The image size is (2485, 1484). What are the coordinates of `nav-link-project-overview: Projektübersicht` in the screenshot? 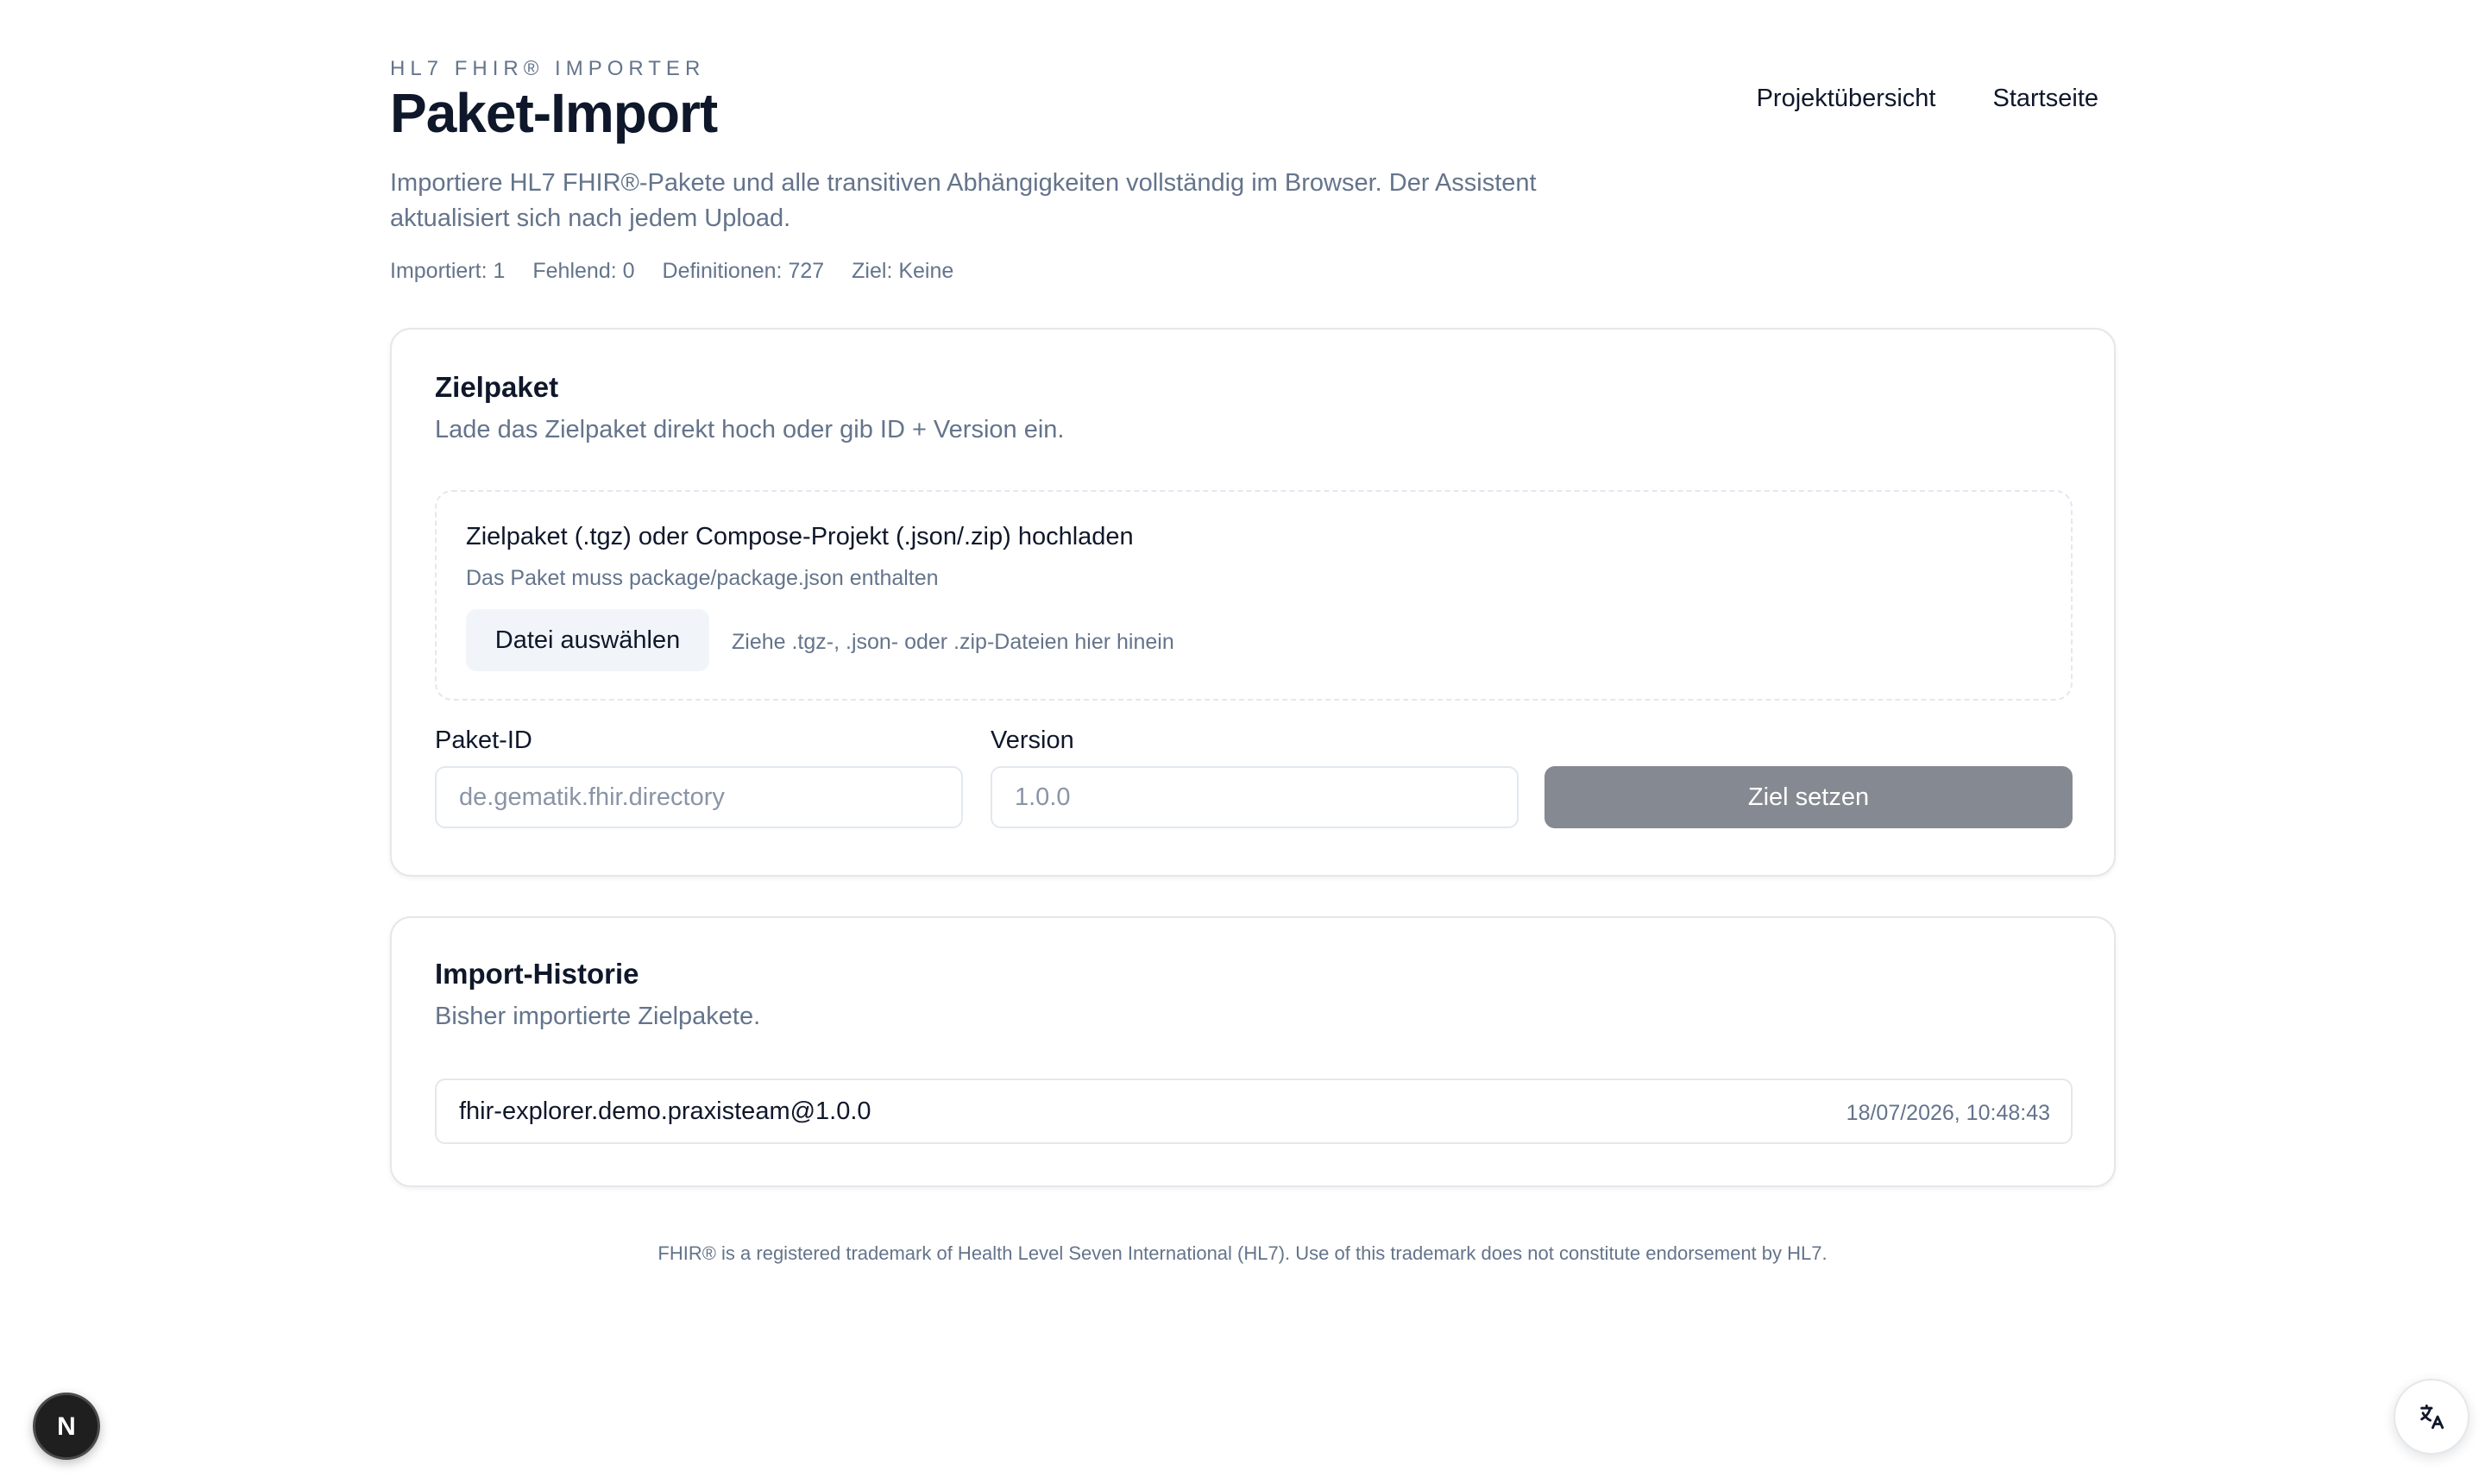 It's located at (1846, 99).